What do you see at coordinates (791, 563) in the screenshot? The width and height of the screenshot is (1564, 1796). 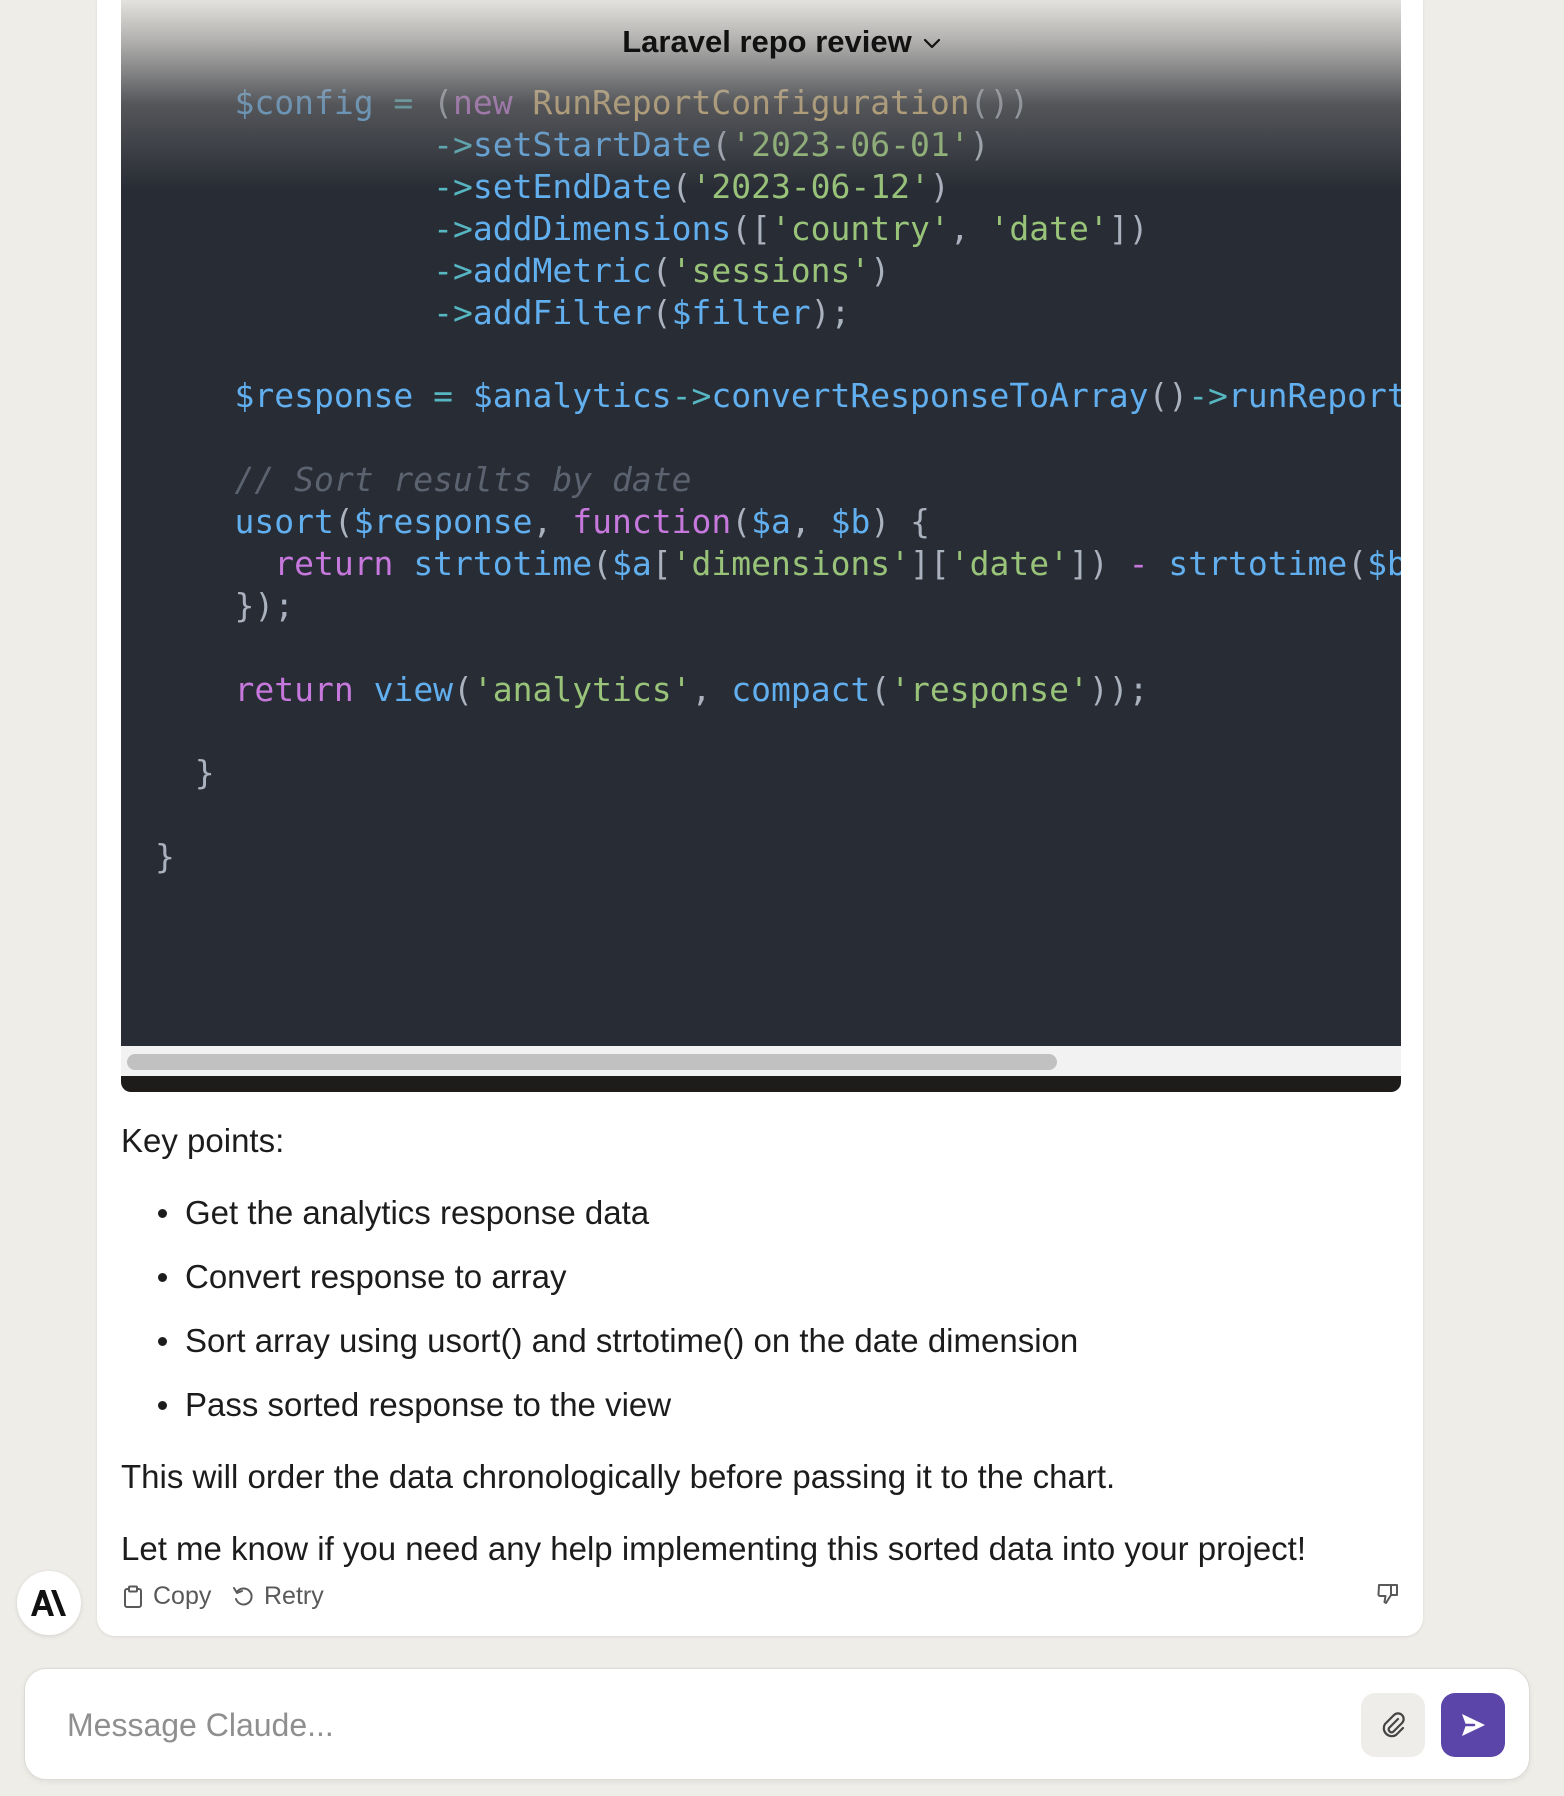 I see `code-token: 'dimensions'` at bounding box center [791, 563].